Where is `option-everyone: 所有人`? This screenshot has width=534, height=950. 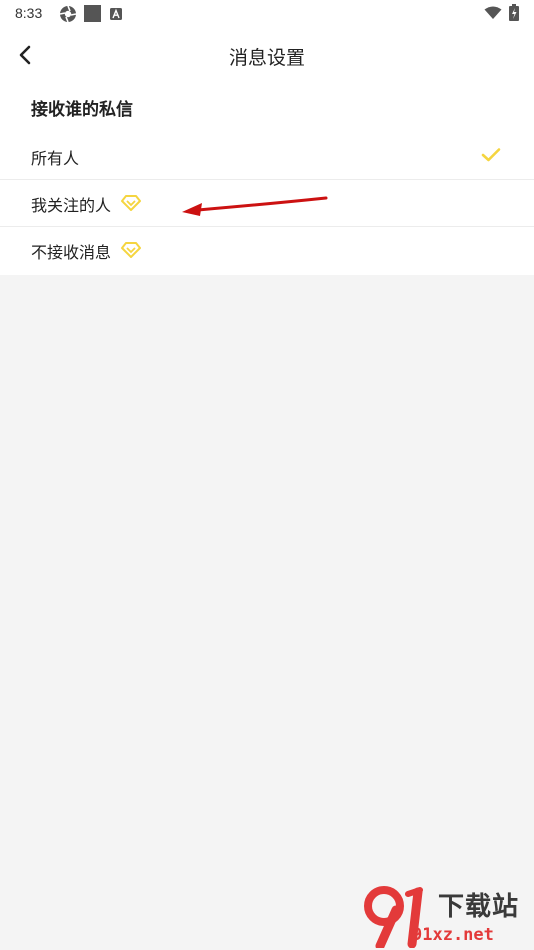 option-everyone: 所有人 is located at coordinates (267, 156).